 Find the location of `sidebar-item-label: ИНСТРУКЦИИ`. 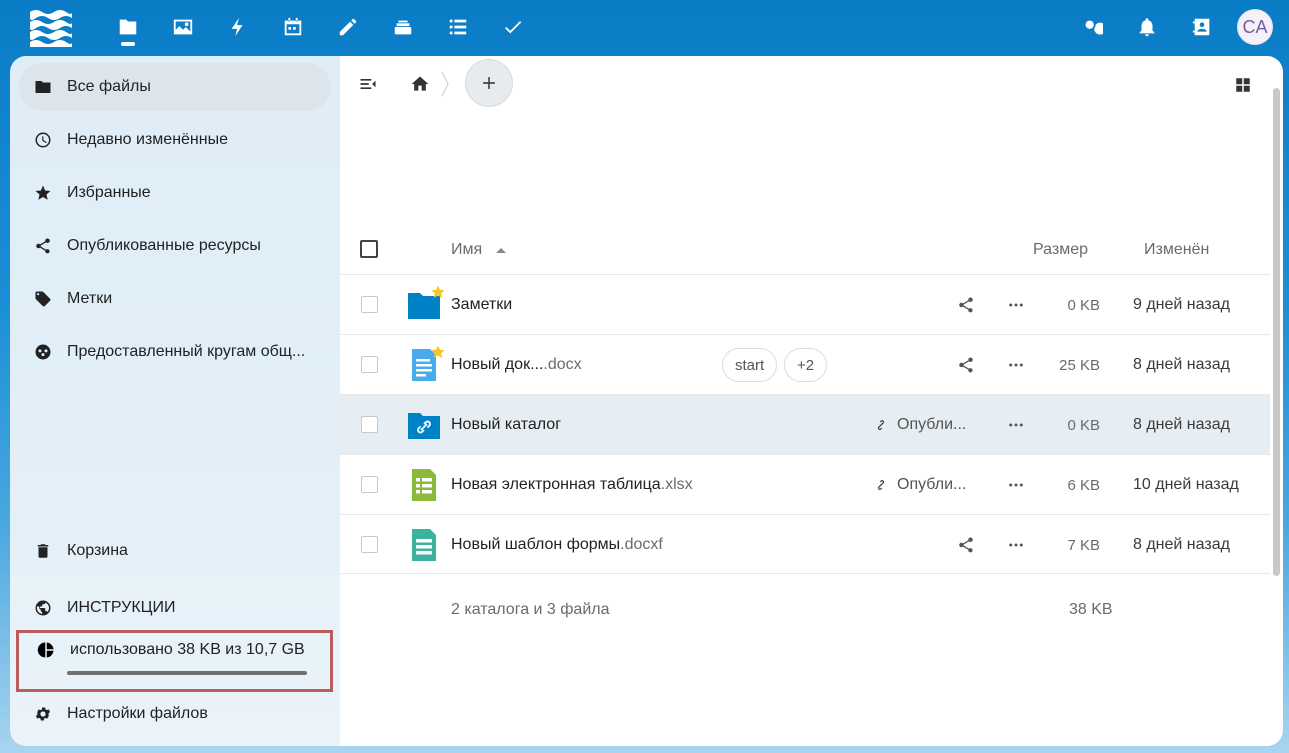

sidebar-item-label: ИНСТРУКЦИИ is located at coordinates (121, 607).